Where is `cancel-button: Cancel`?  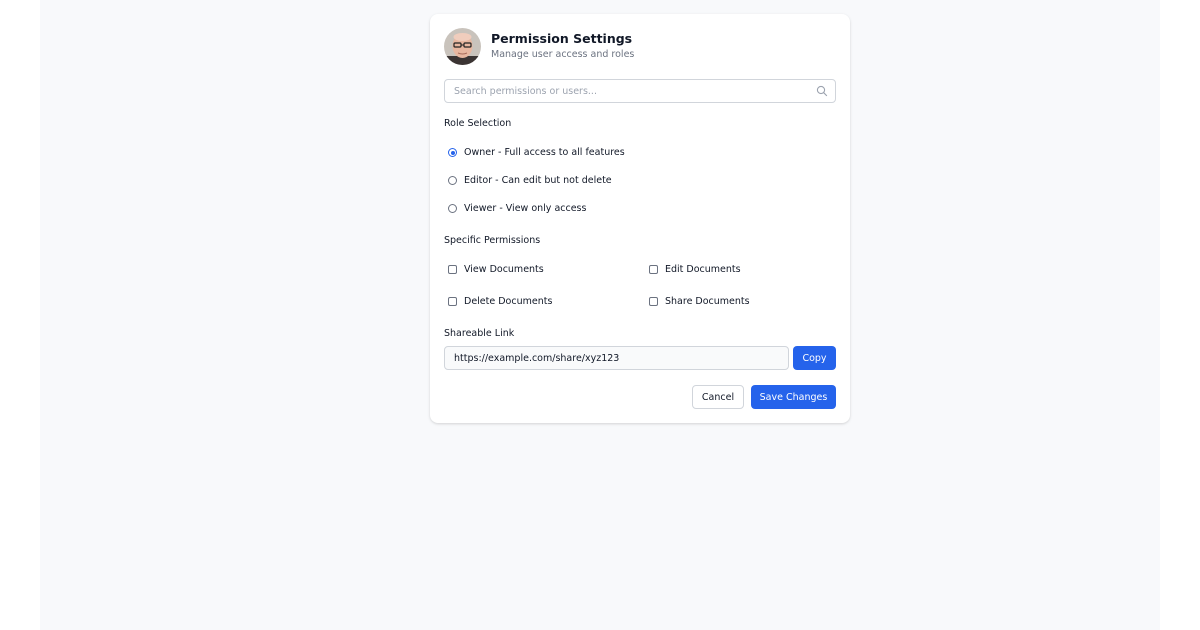 cancel-button: Cancel is located at coordinates (718, 397).